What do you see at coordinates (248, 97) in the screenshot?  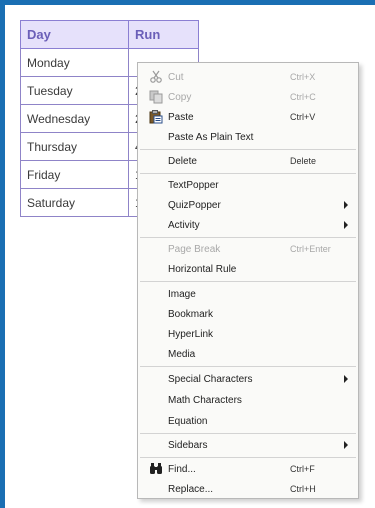 I see `menu-item-copy: Copy Ctrl+C` at bounding box center [248, 97].